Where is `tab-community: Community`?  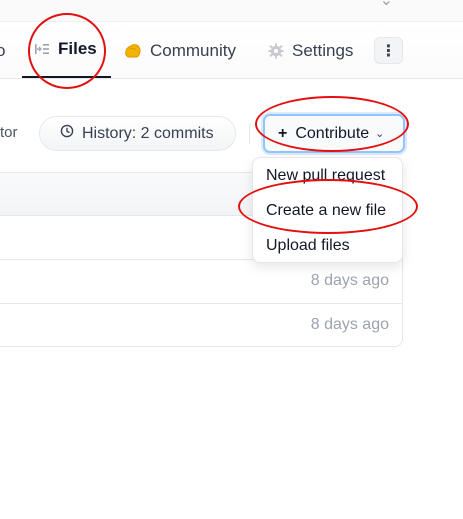 tab-community: Community is located at coordinates (180, 50).